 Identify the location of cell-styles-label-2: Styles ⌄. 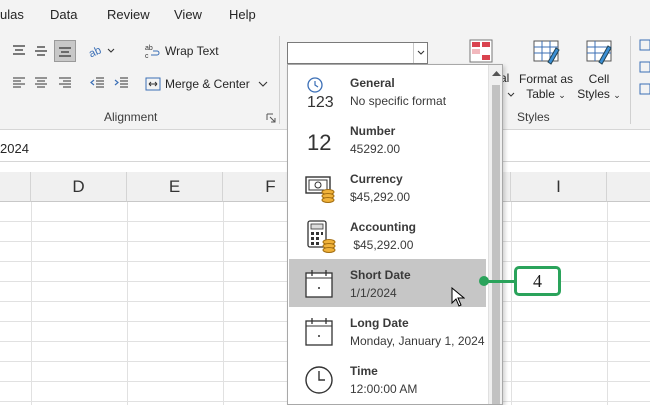
(599, 94).